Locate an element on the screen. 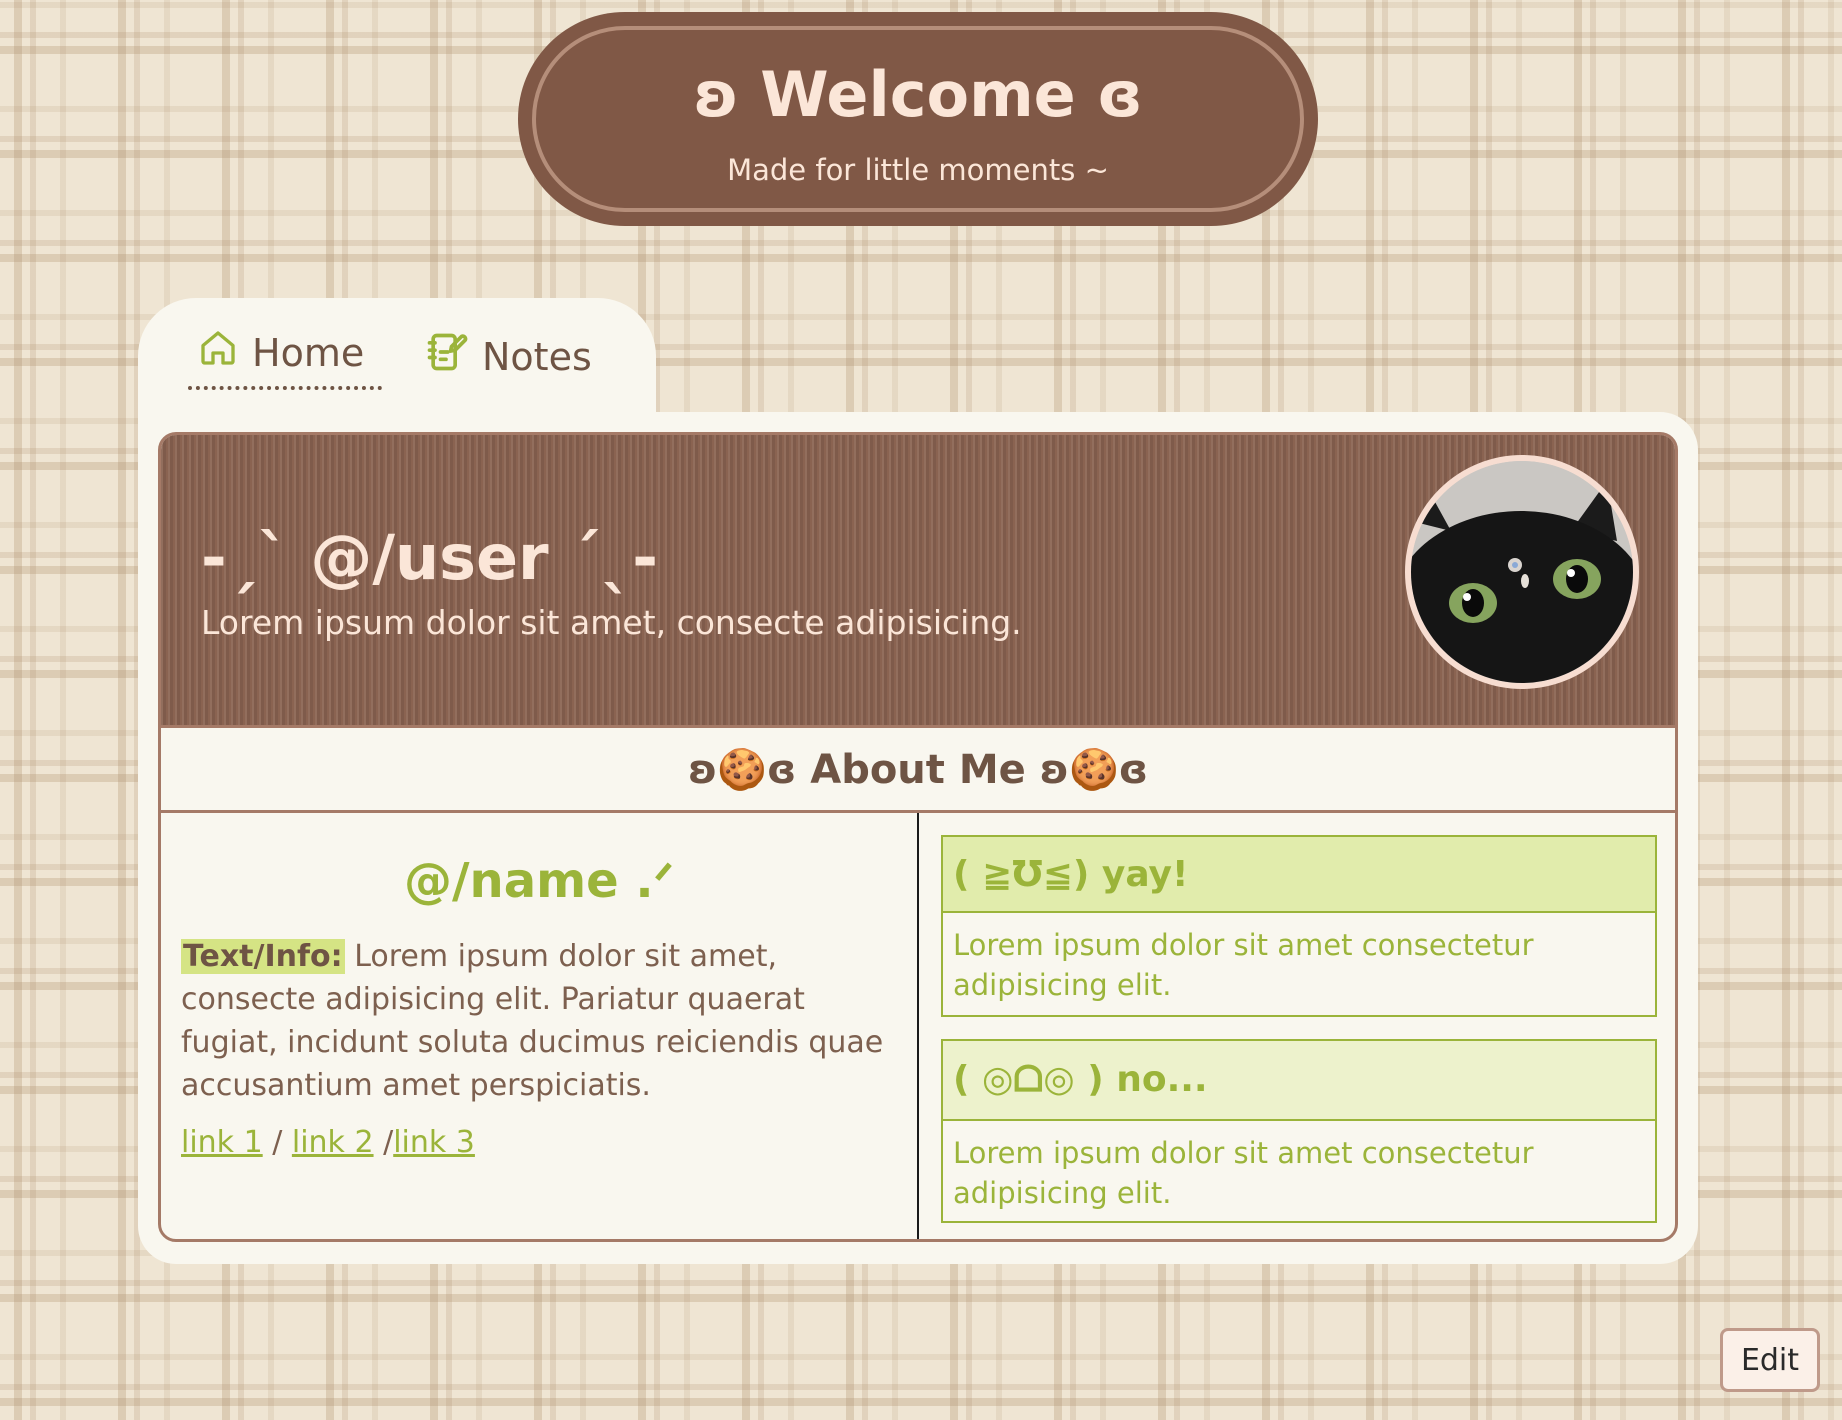  avatar is located at coordinates (1522, 572).